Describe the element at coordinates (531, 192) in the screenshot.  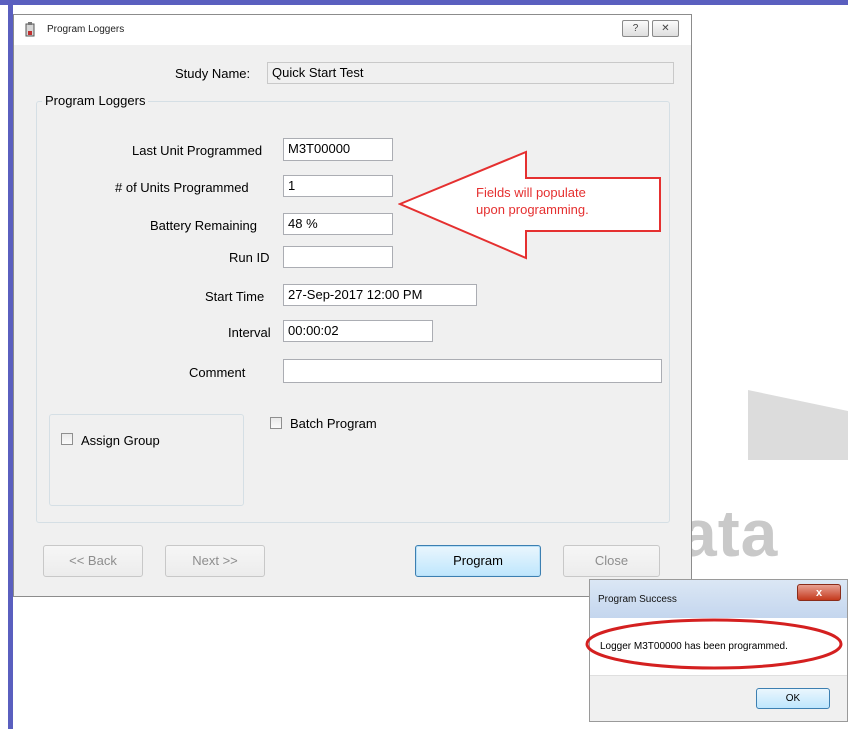
I see `annotation-line-1: Fields will populate` at that location.